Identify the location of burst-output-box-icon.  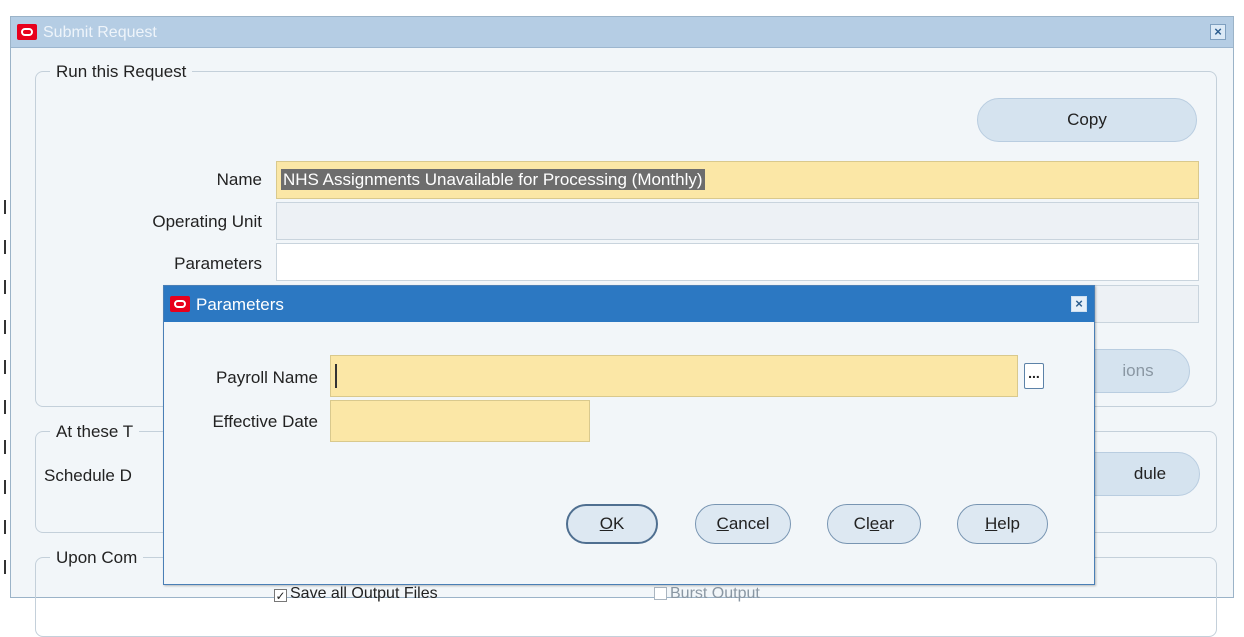
(660, 593).